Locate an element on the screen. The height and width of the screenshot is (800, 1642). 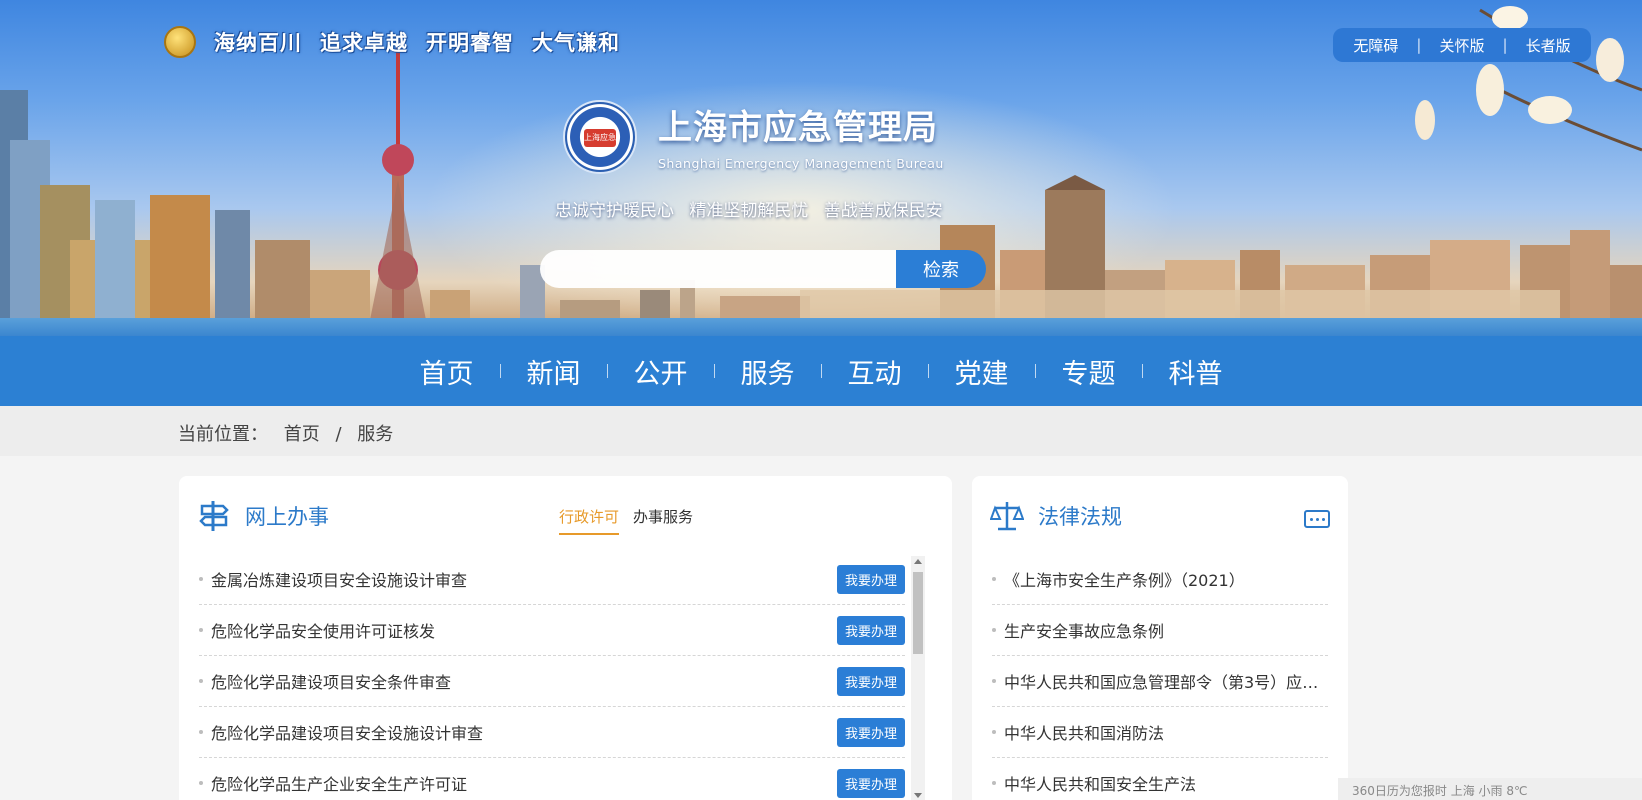
slogan-2: 追求卓越 is located at coordinates (364, 42).